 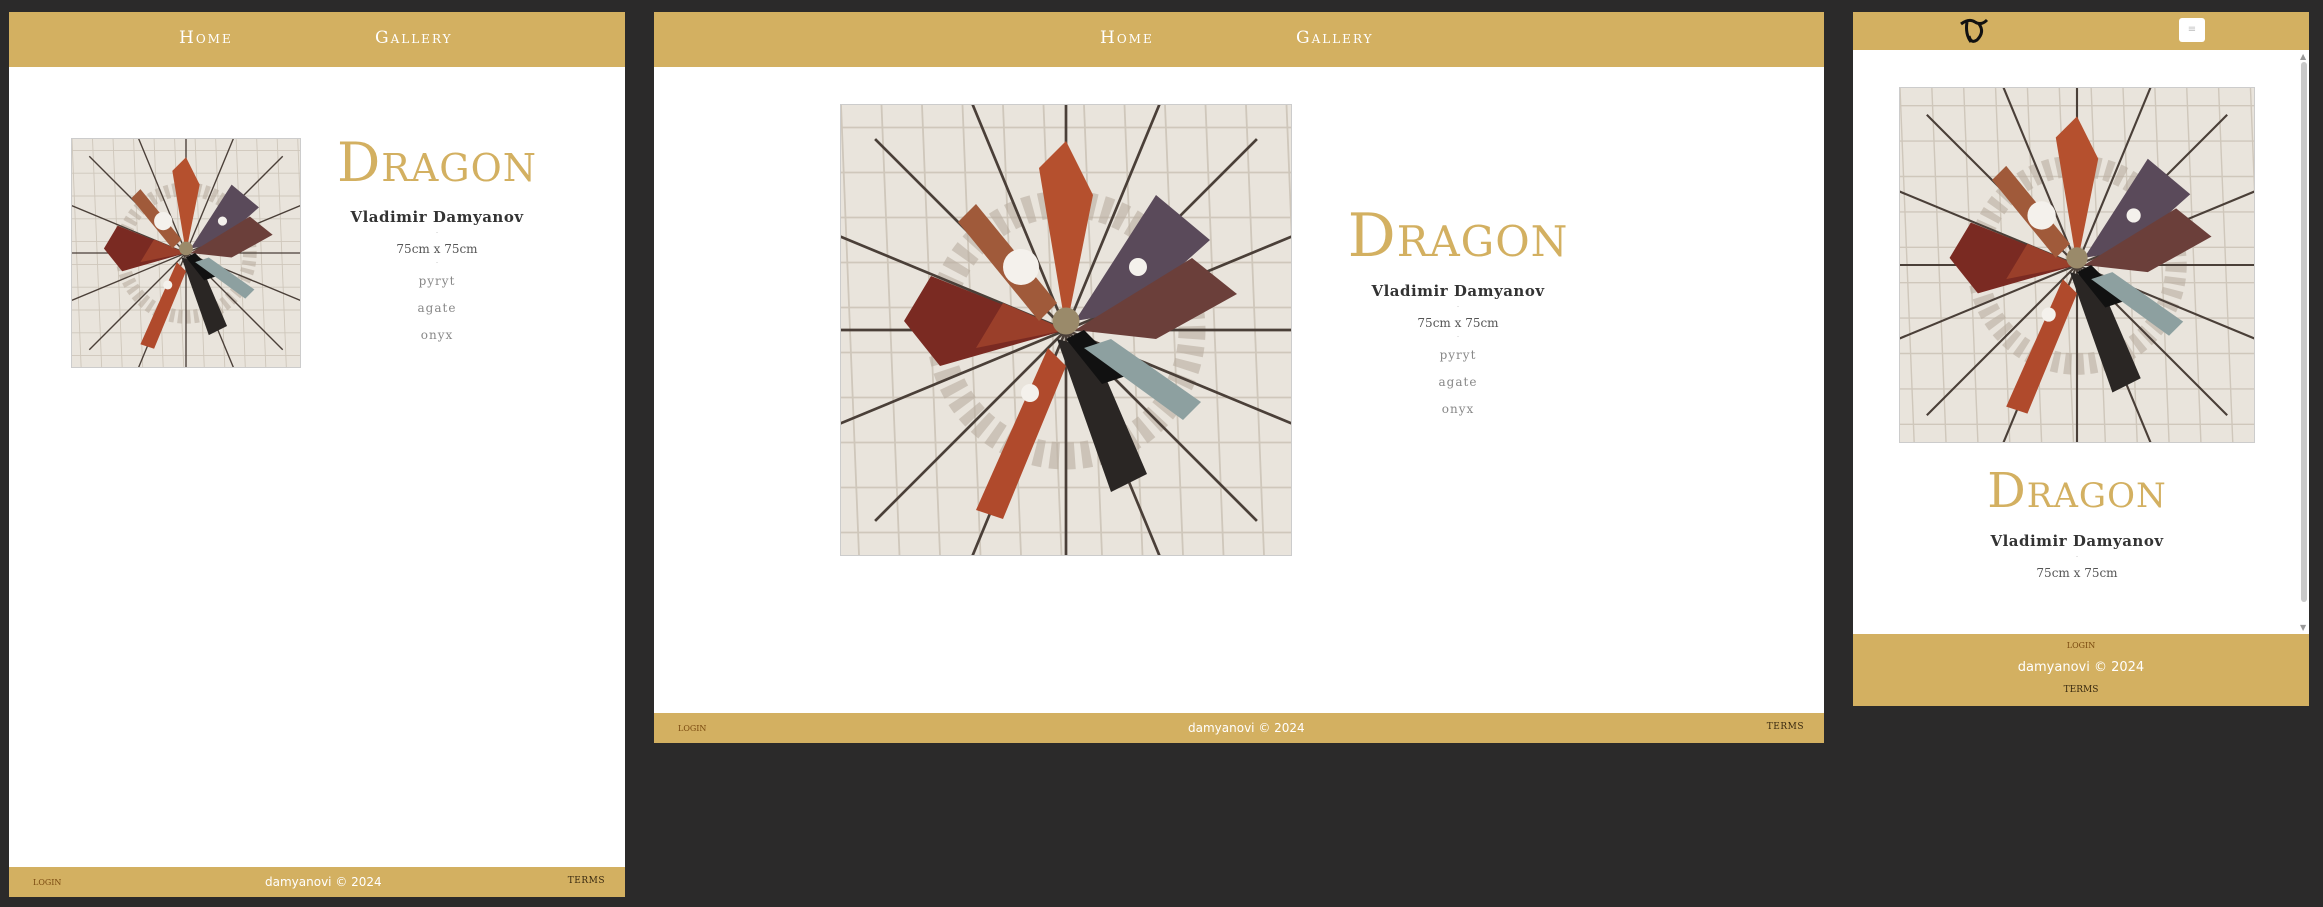 What do you see at coordinates (2081, 31) in the screenshot?
I see `mobile-header: ≡` at bounding box center [2081, 31].